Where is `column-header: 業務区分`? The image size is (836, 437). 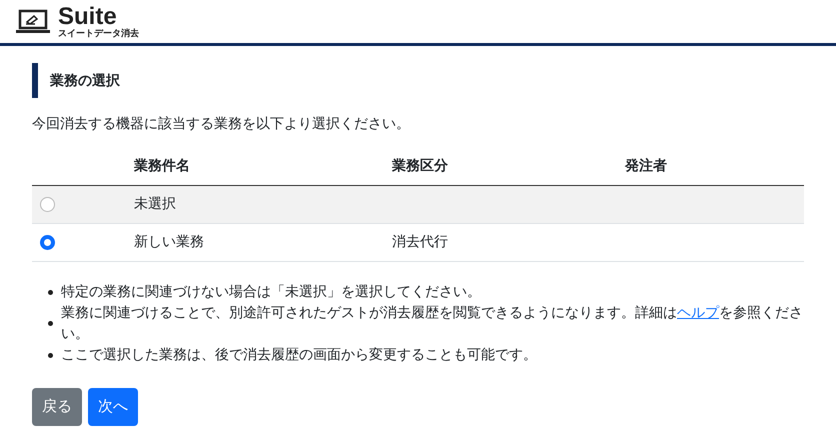 column-header: 業務区分 is located at coordinates (508, 171).